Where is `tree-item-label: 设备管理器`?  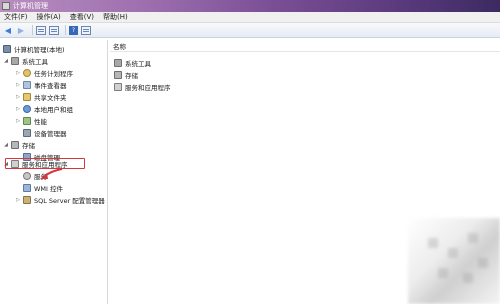 tree-item-label: 设备管理器 is located at coordinates (50, 134).